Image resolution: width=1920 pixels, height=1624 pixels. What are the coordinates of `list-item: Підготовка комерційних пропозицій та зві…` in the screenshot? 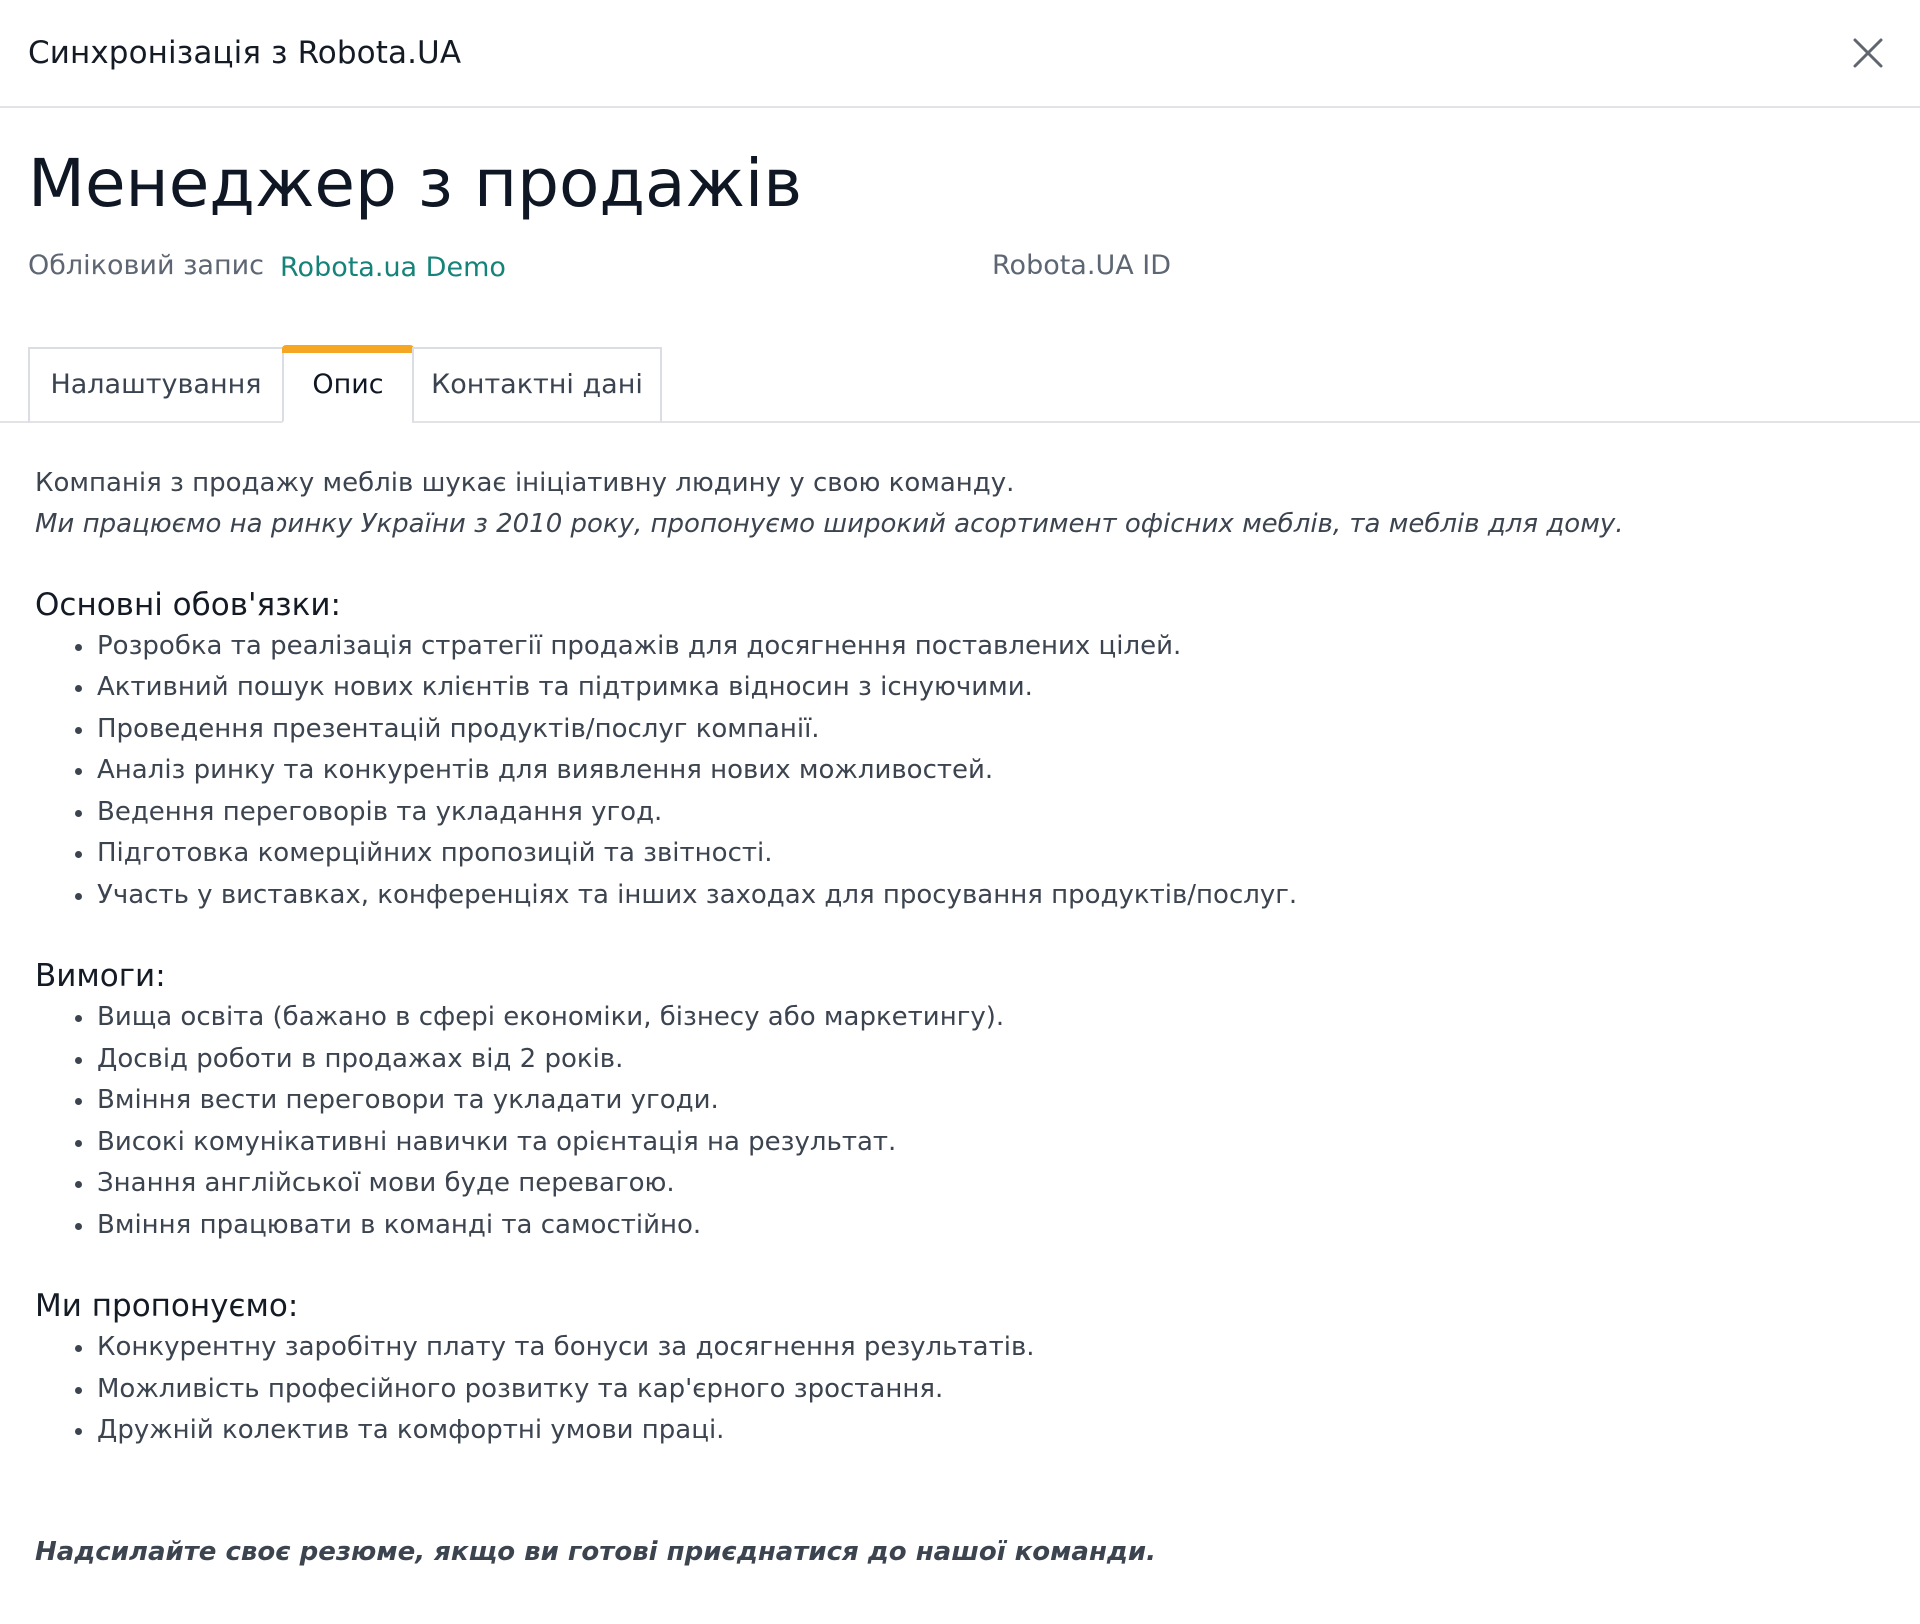 It's located at (997, 854).